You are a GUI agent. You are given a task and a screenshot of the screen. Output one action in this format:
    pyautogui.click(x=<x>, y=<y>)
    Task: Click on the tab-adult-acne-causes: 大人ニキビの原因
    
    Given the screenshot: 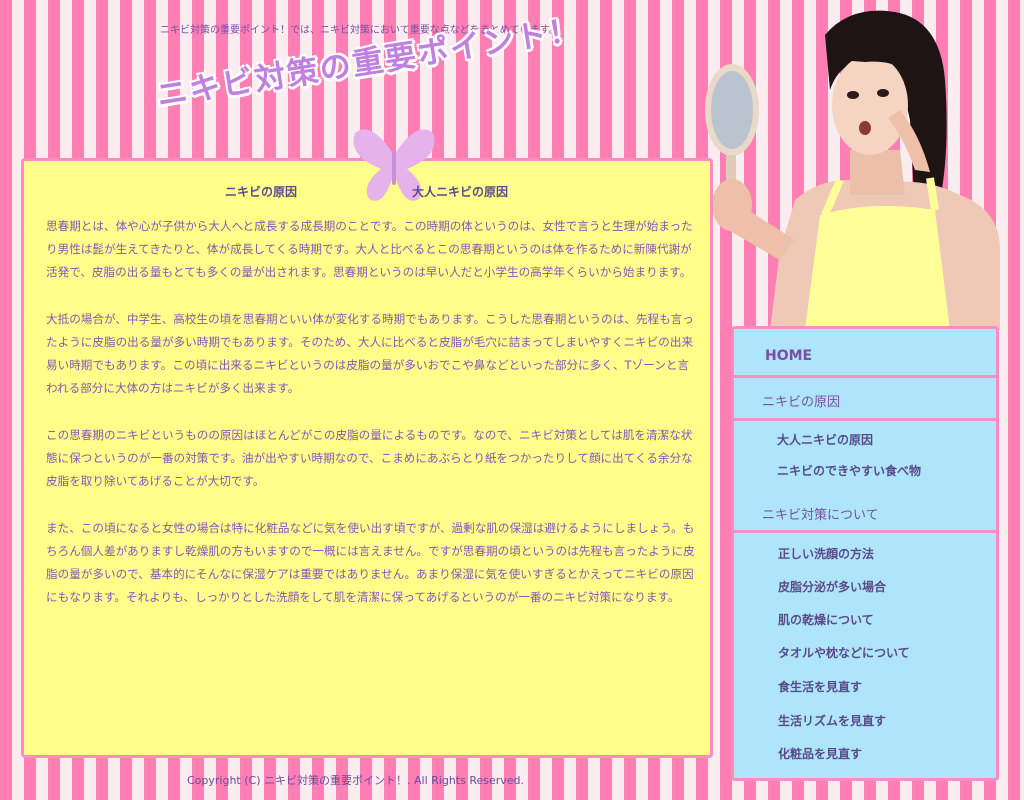 What is the action you would take?
    pyautogui.click(x=460, y=191)
    